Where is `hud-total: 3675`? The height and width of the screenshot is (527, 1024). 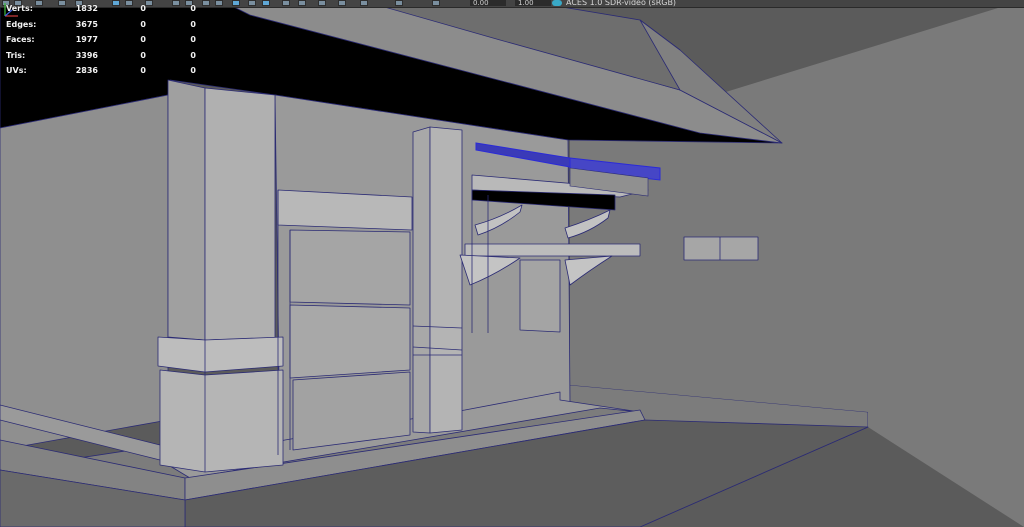 hud-total: 3675 is located at coordinates (86, 24).